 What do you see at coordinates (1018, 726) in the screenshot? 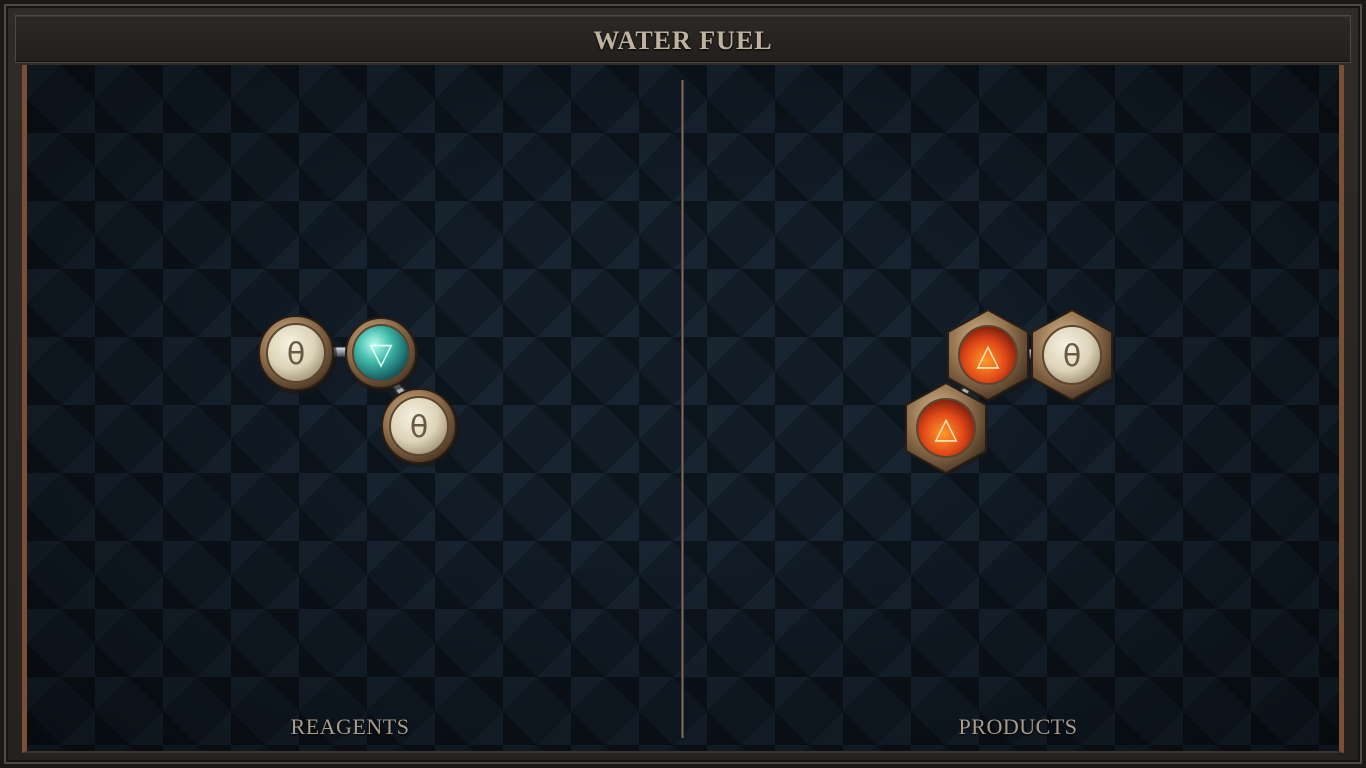
I see `products-label: PRODUCTS` at bounding box center [1018, 726].